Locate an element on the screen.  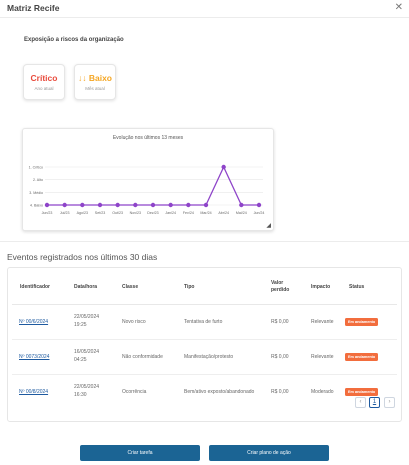
event-class: Não conformidade is located at coordinates (142, 357).